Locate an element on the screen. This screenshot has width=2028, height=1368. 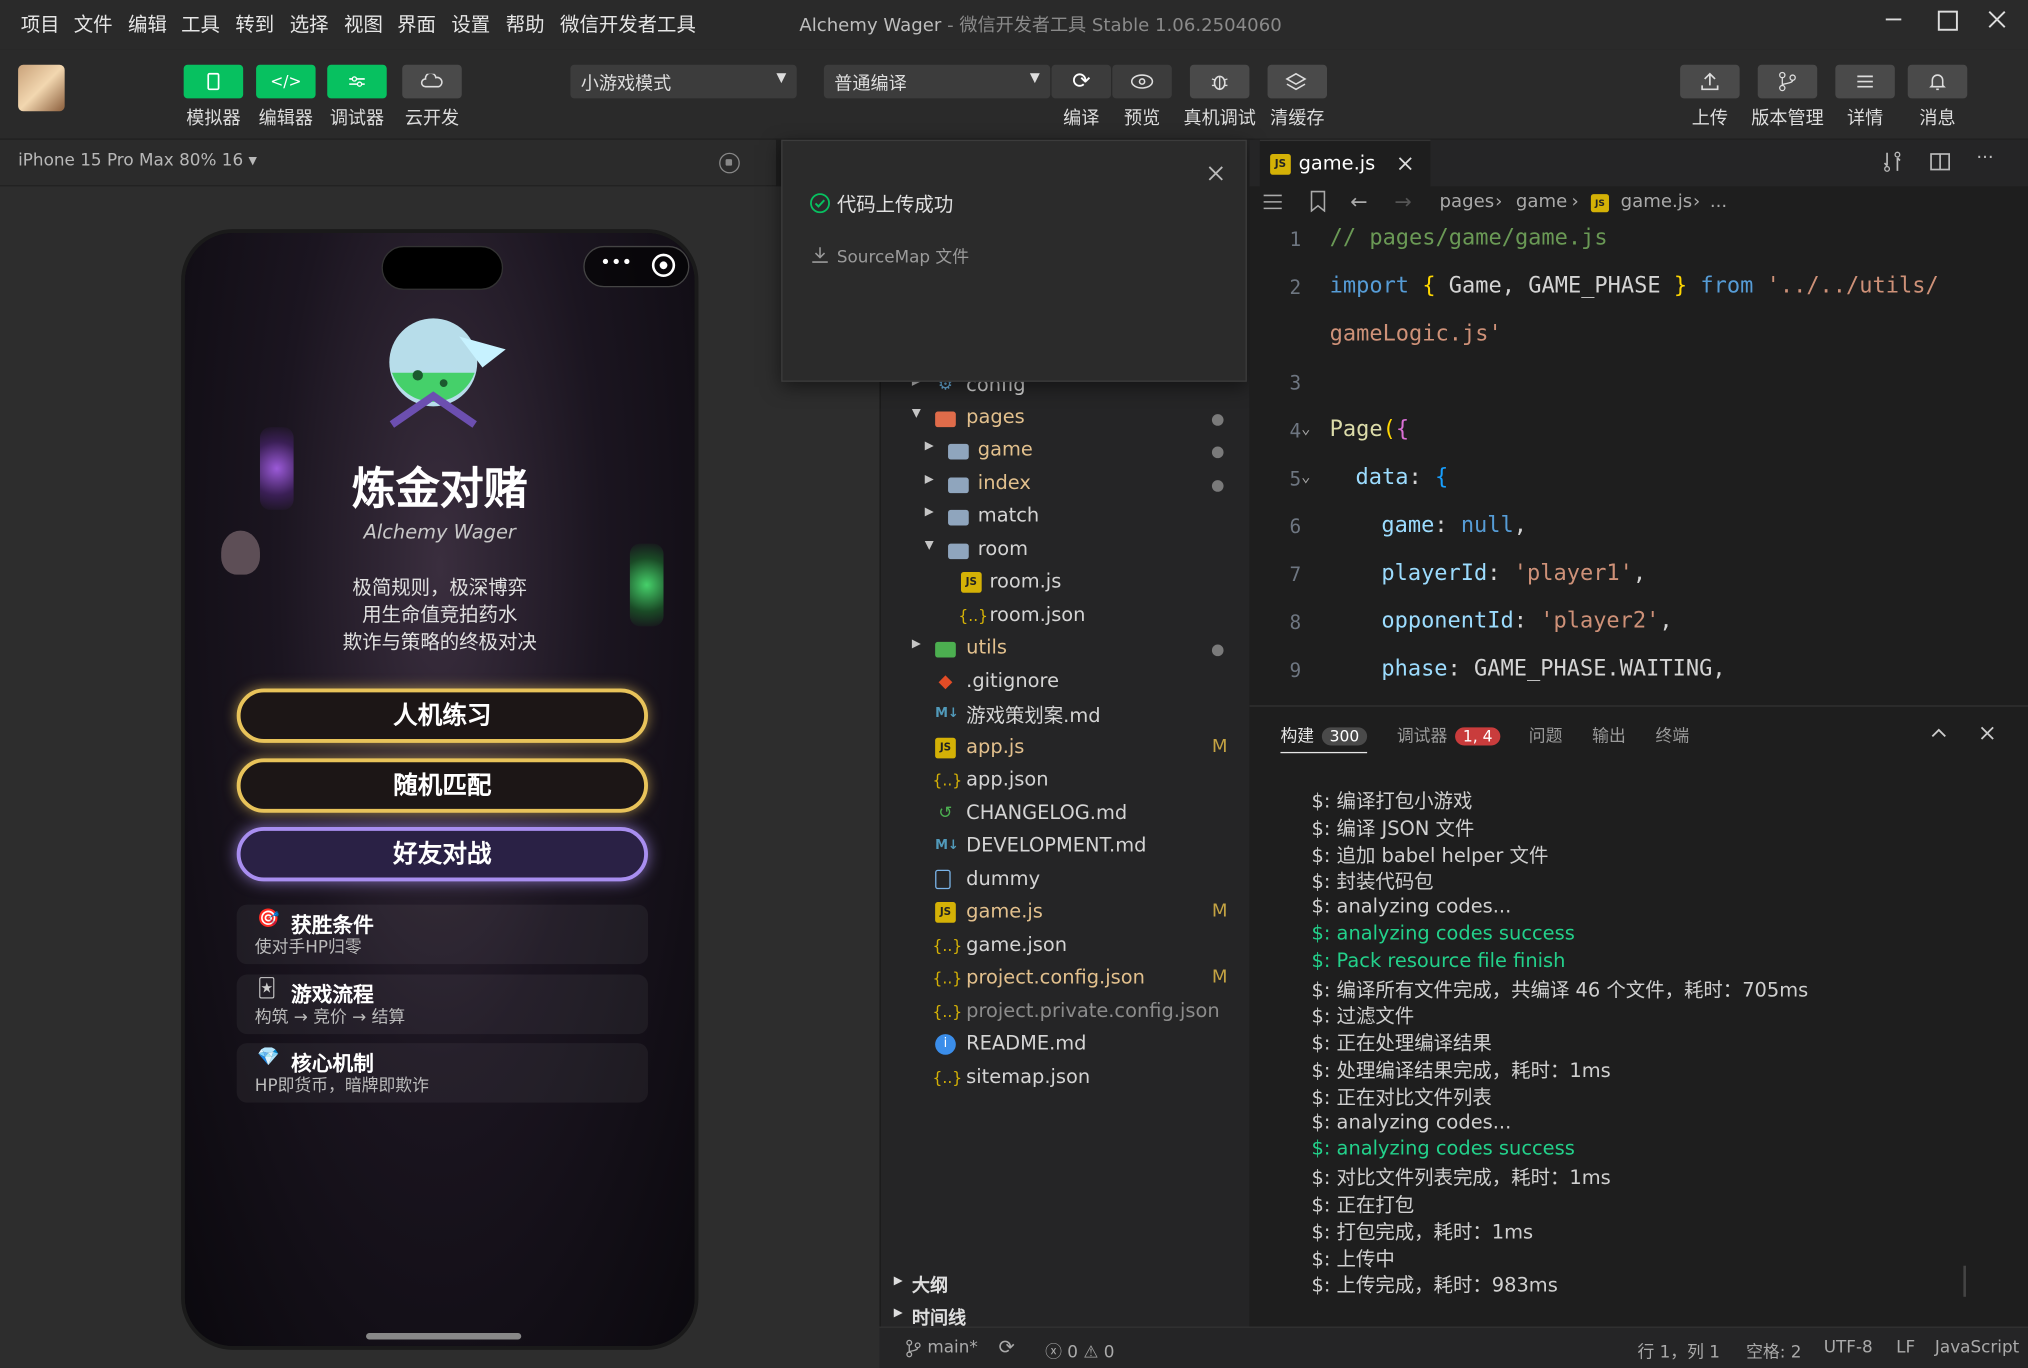
tree-file-room-json: {..} room.json is located at coordinates (1066, 617).